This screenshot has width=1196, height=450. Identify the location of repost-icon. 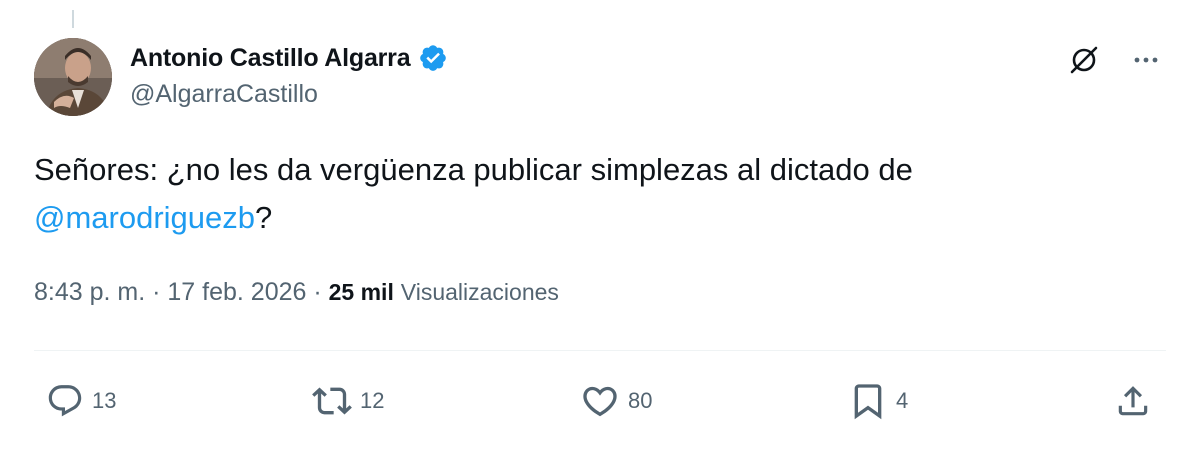
(332, 401).